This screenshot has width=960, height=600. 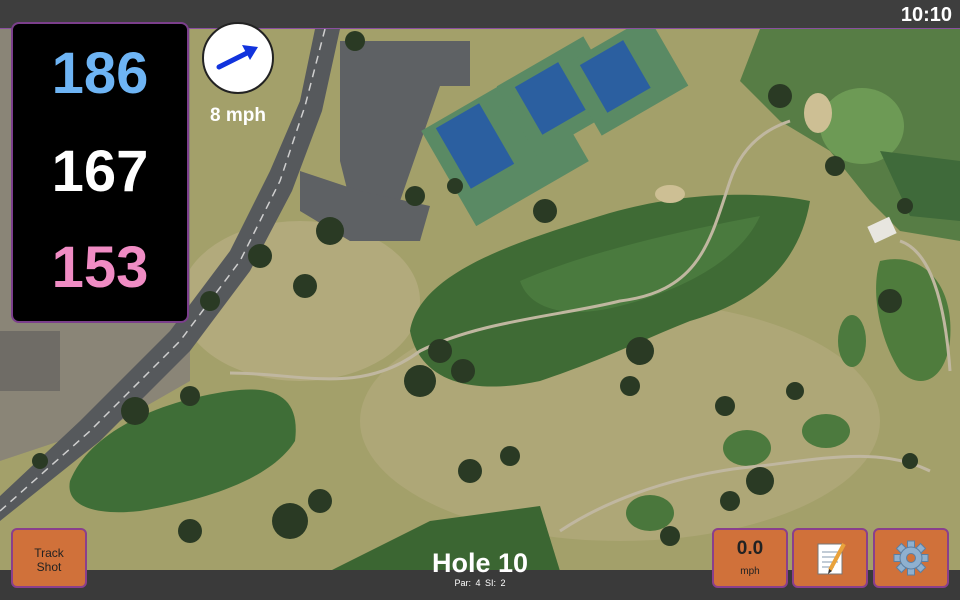 I want to click on hole-par: Par: 4, so click(x=467, y=583).